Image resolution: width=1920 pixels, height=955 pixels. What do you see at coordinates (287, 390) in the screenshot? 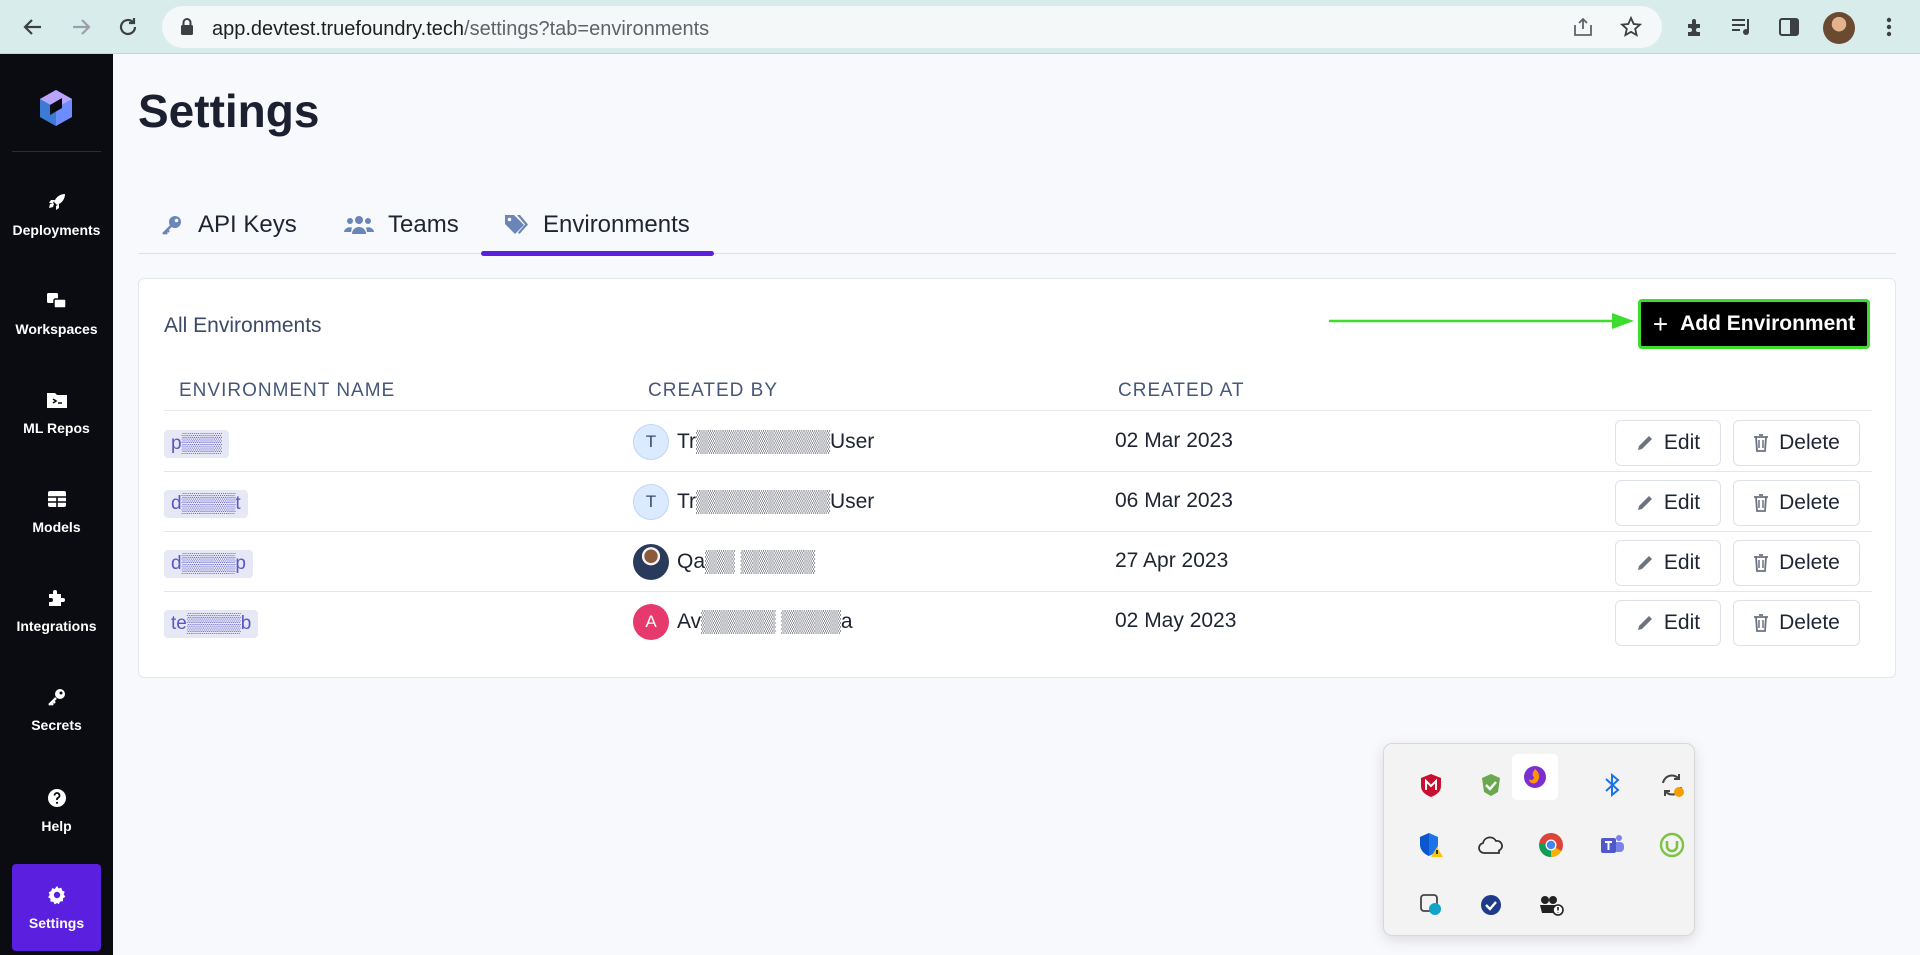
I see `column-header-environment-name: ENVIRONMENT NAME` at bounding box center [287, 390].